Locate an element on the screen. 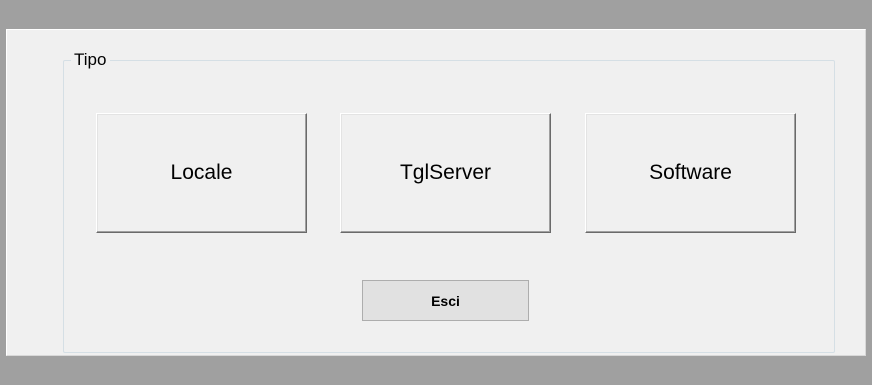  software-button: Software is located at coordinates (690, 173).